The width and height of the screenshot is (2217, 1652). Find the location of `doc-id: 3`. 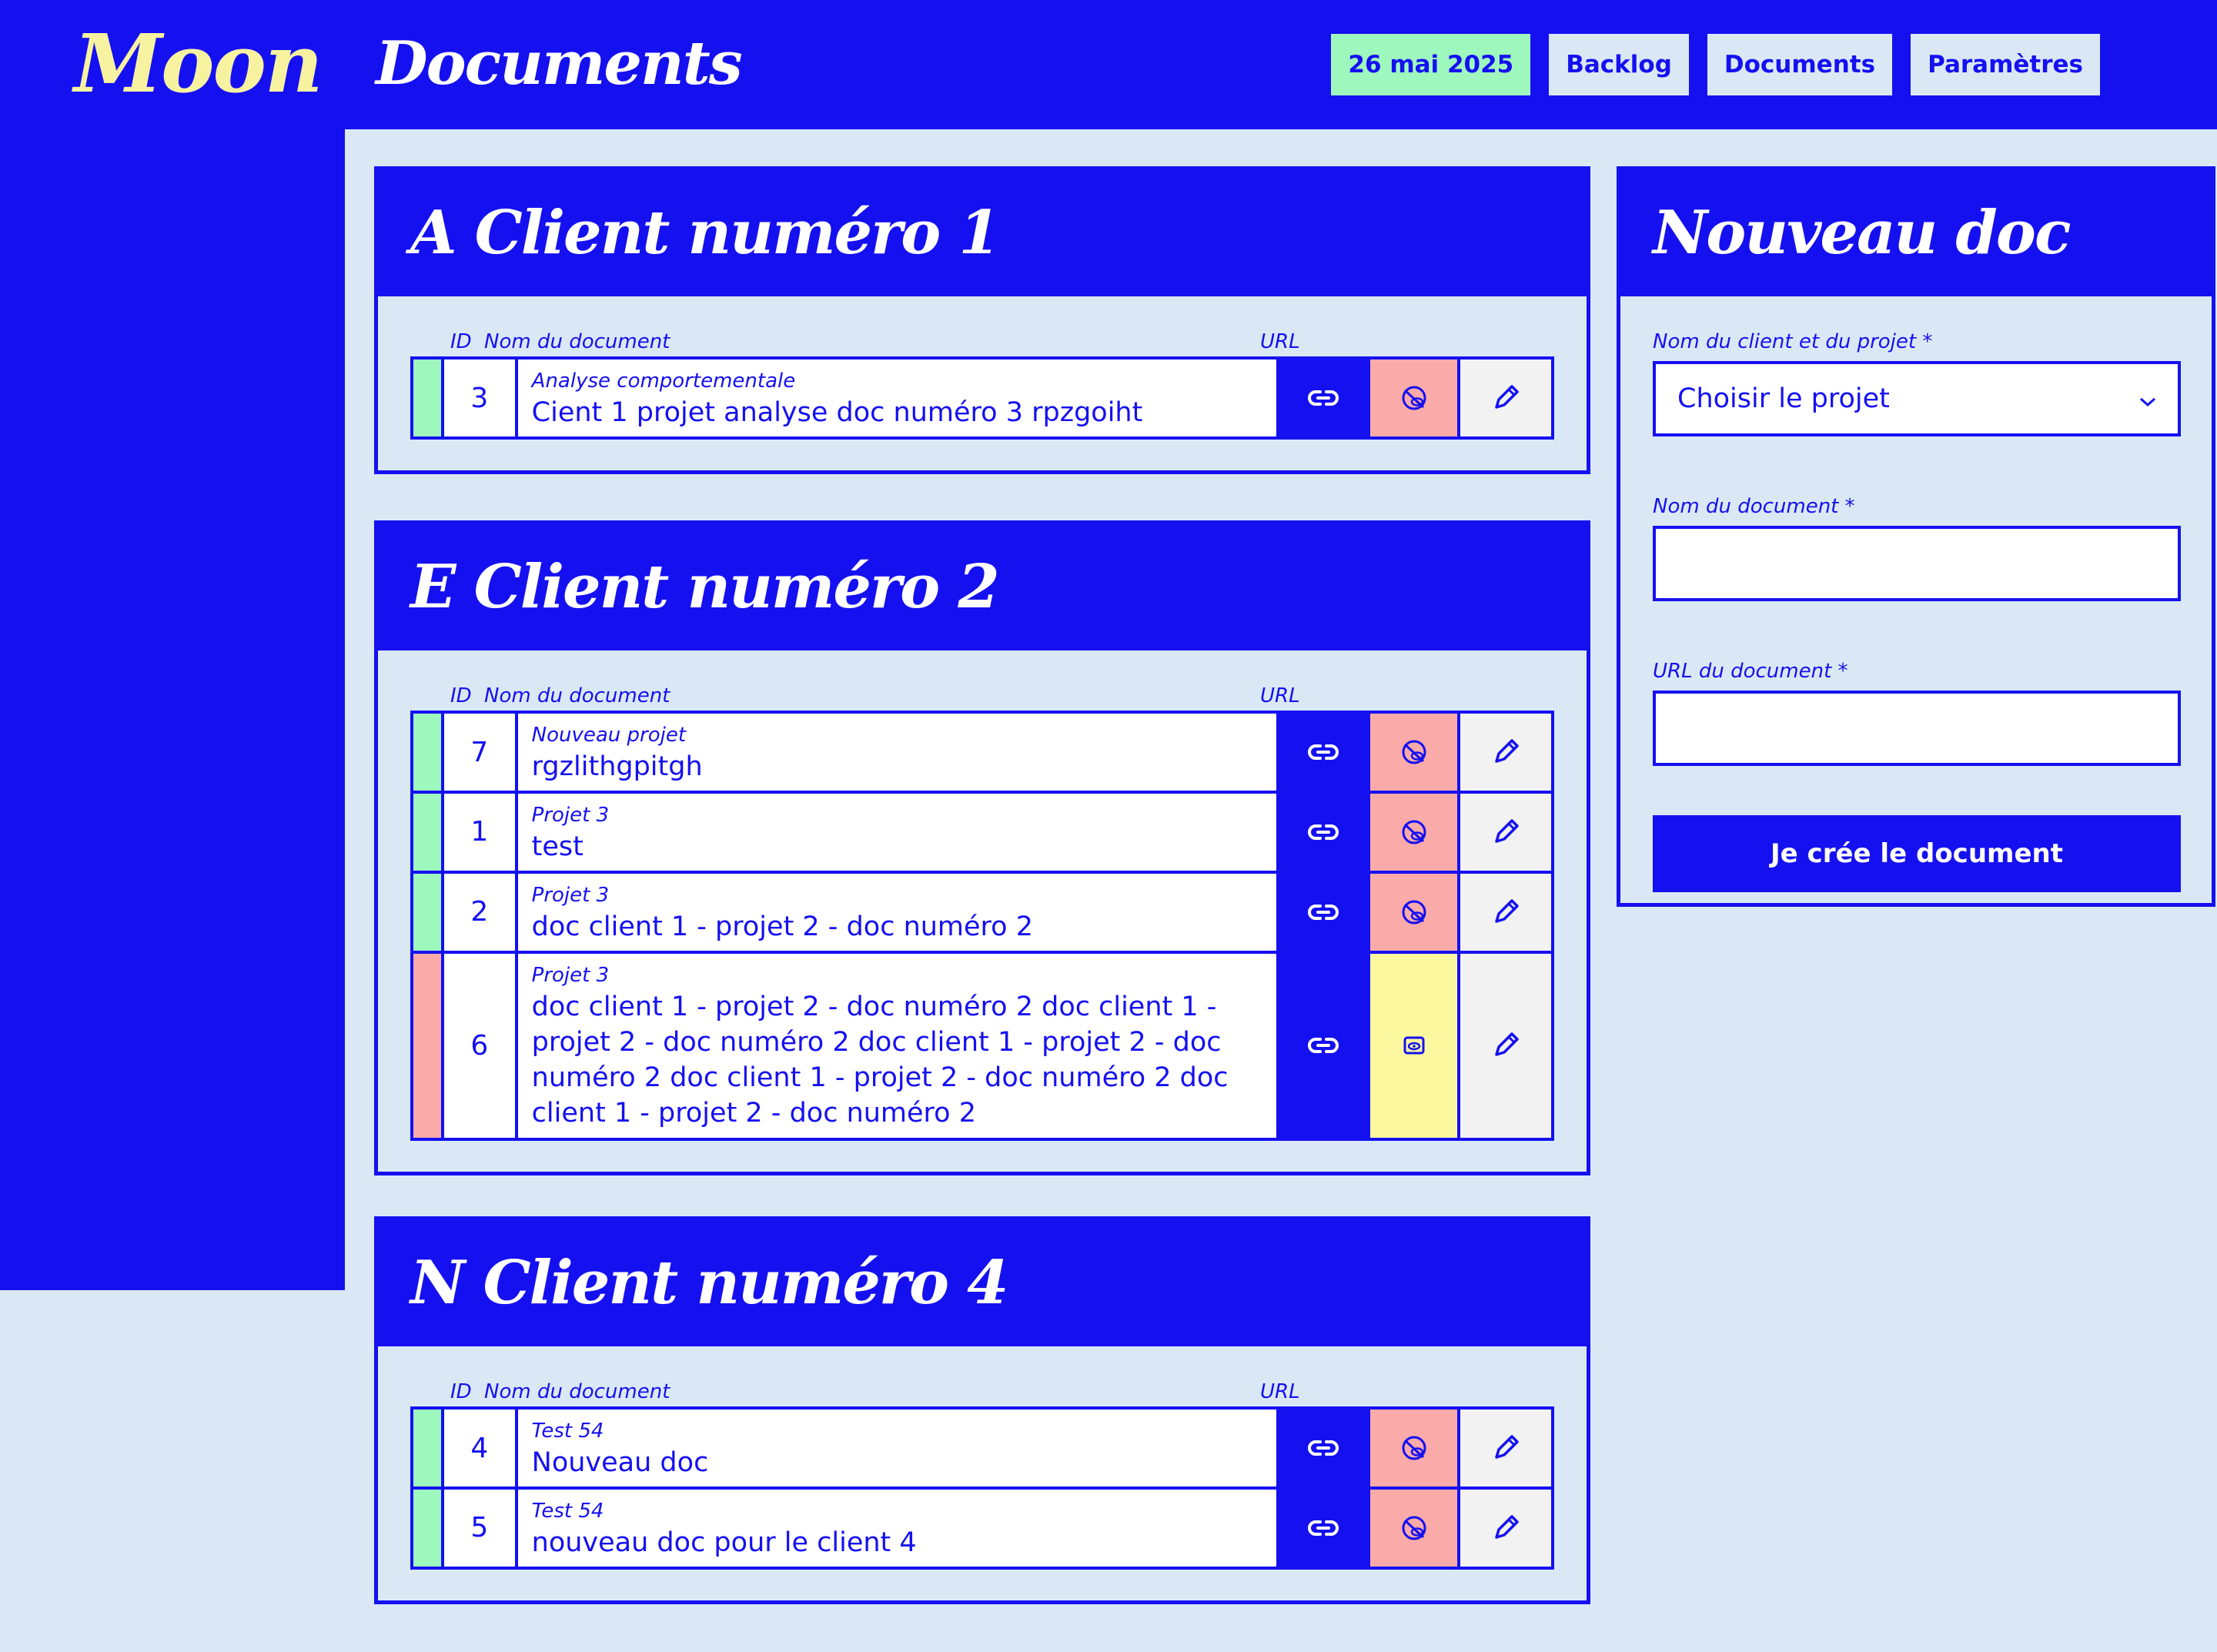

doc-id: 3 is located at coordinates (480, 397).